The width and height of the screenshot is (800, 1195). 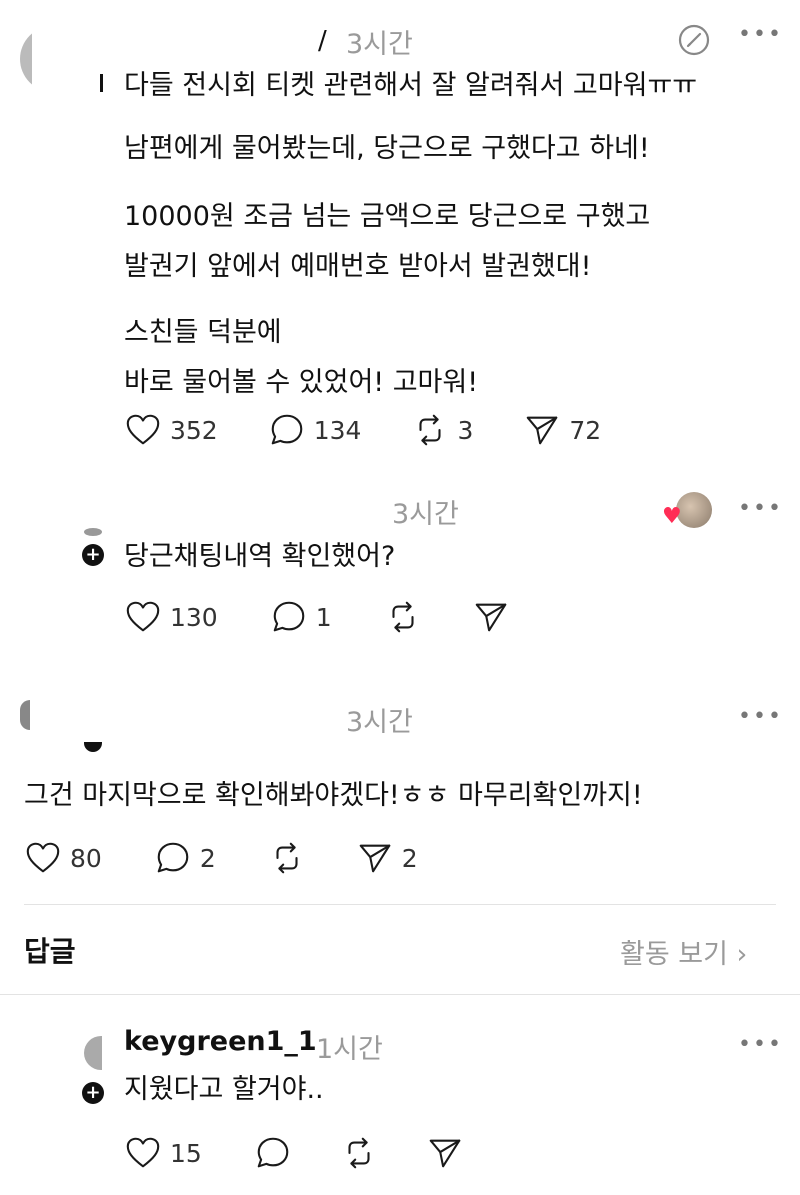 What do you see at coordinates (349, 1049) in the screenshot?
I see `reply3-time: 1시간` at bounding box center [349, 1049].